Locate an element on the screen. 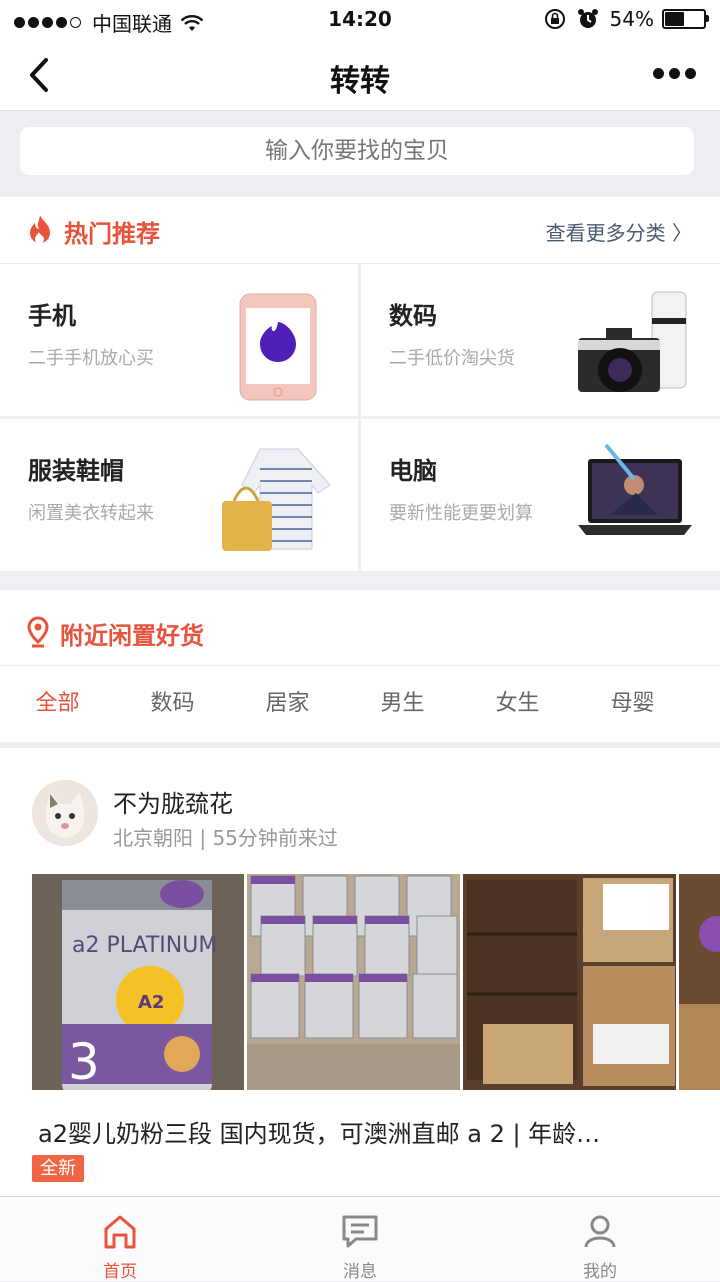  tab-mine: 我的 is located at coordinates (600, 1239).